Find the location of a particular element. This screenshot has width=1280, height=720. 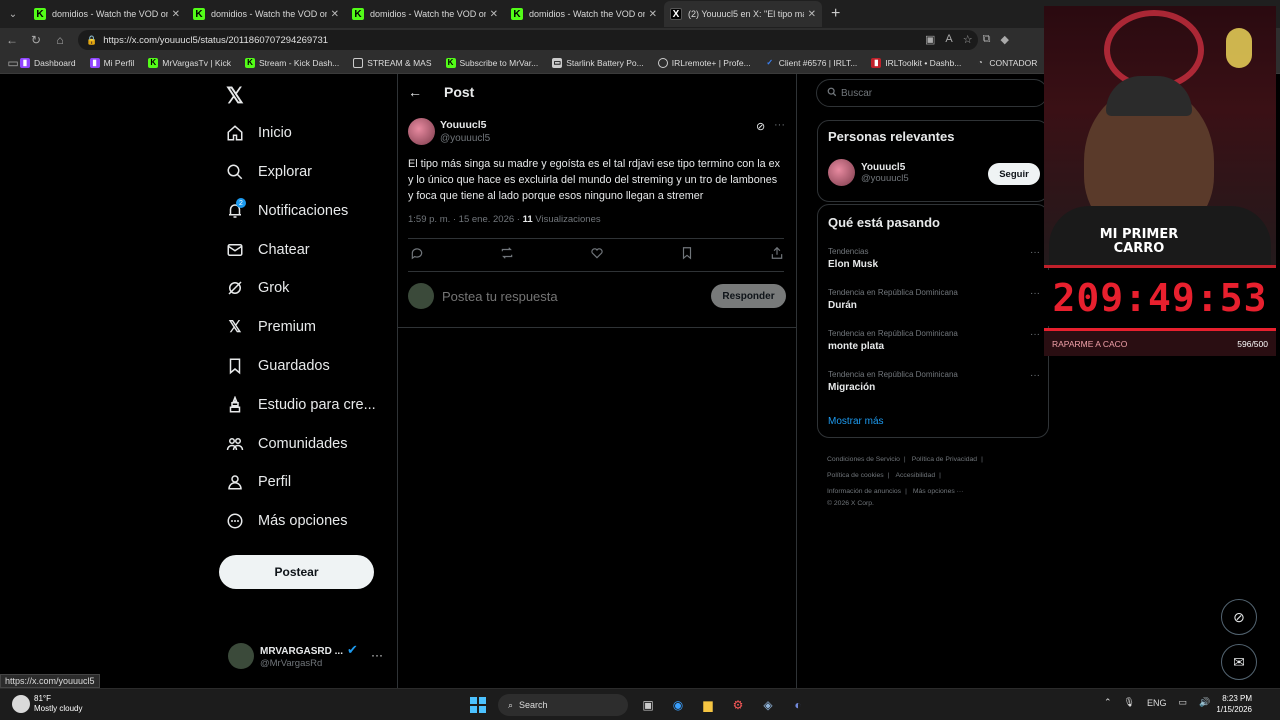

footer-link: Política de Privacidad is located at coordinates (944, 459).